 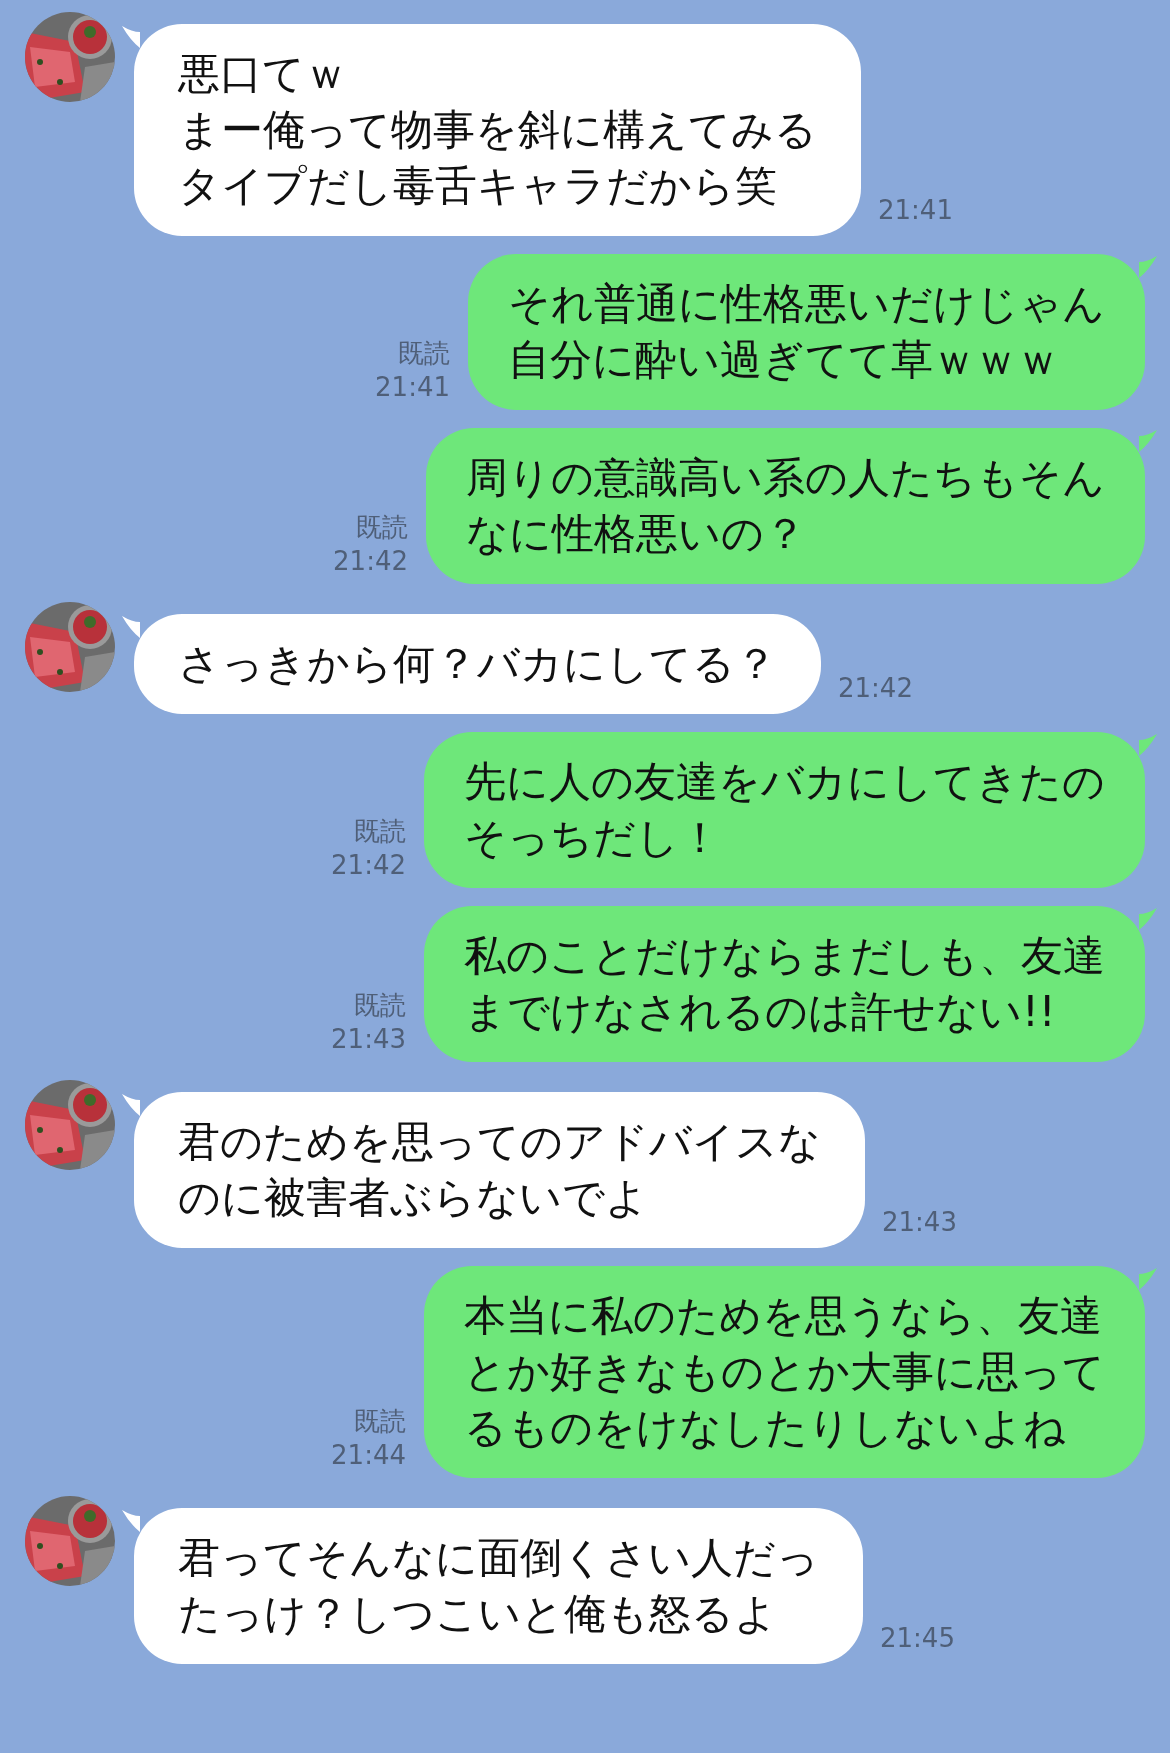 I want to click on message-line: 本当に私のためを思うなら、友達, so click(x=783, y=1316).